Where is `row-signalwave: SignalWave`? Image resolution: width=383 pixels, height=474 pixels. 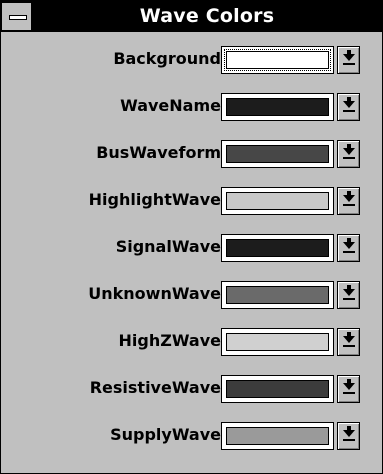
row-signalwave: SignalWave is located at coordinates (187, 248).